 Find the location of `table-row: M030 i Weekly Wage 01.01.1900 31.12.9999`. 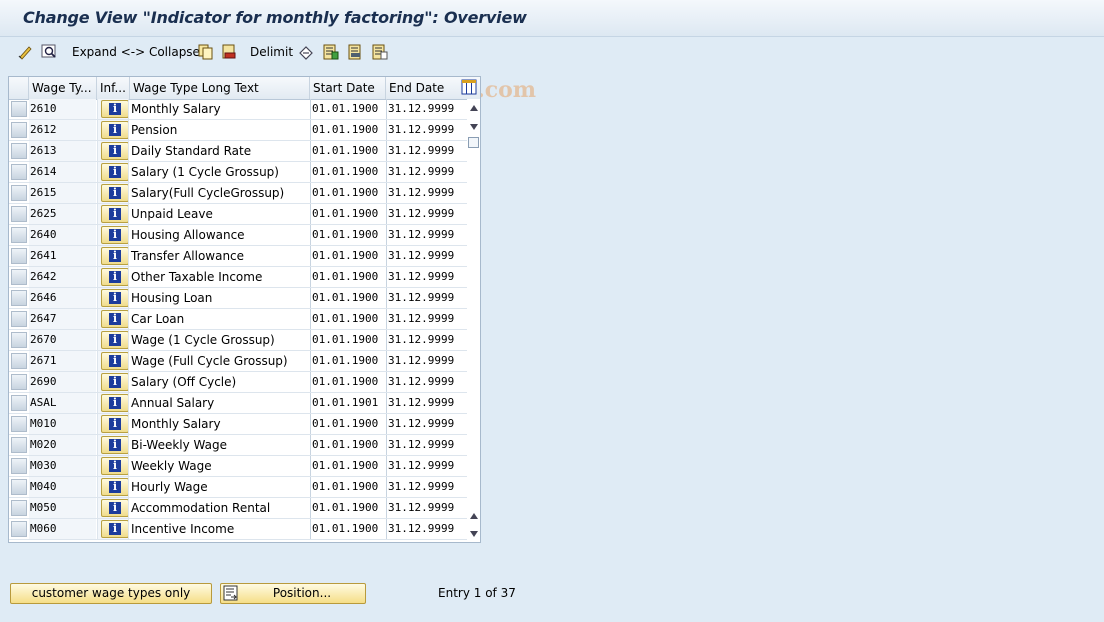

table-row: M030 i Weekly Wage 01.01.1900 31.12.9999 is located at coordinates (238, 466).